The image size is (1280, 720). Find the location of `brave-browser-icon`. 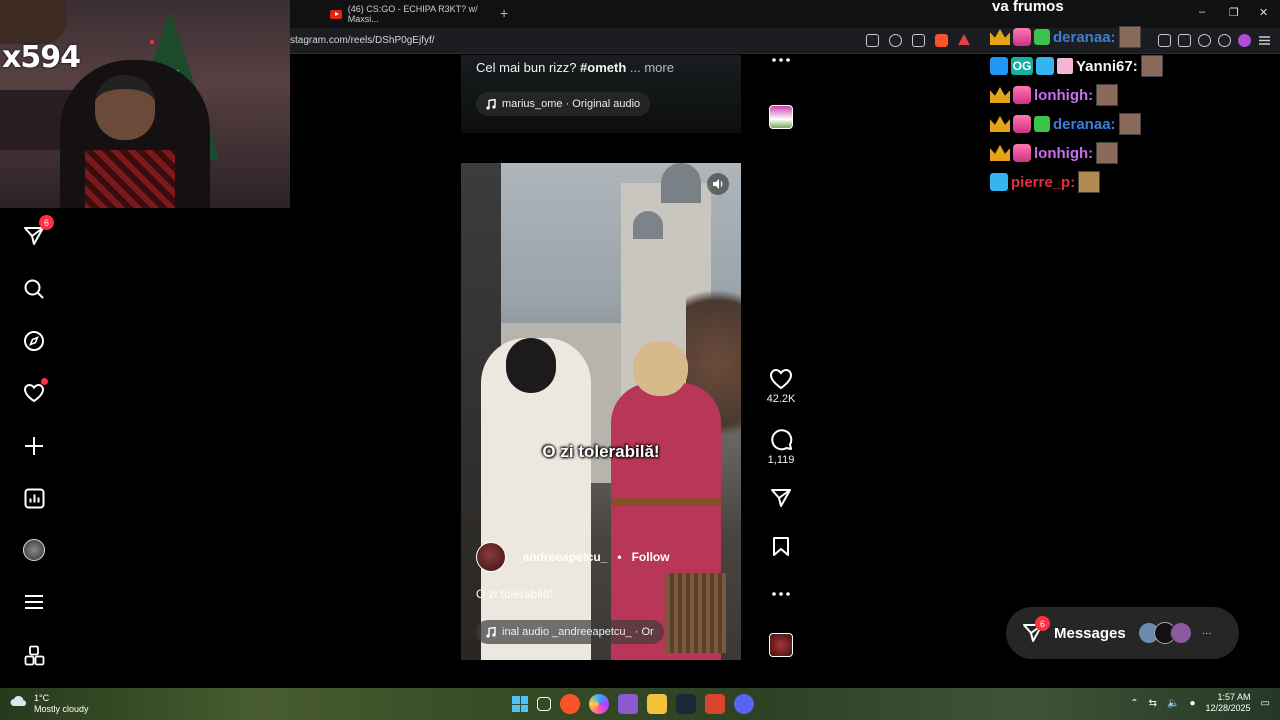

brave-browser-icon is located at coordinates (570, 704).